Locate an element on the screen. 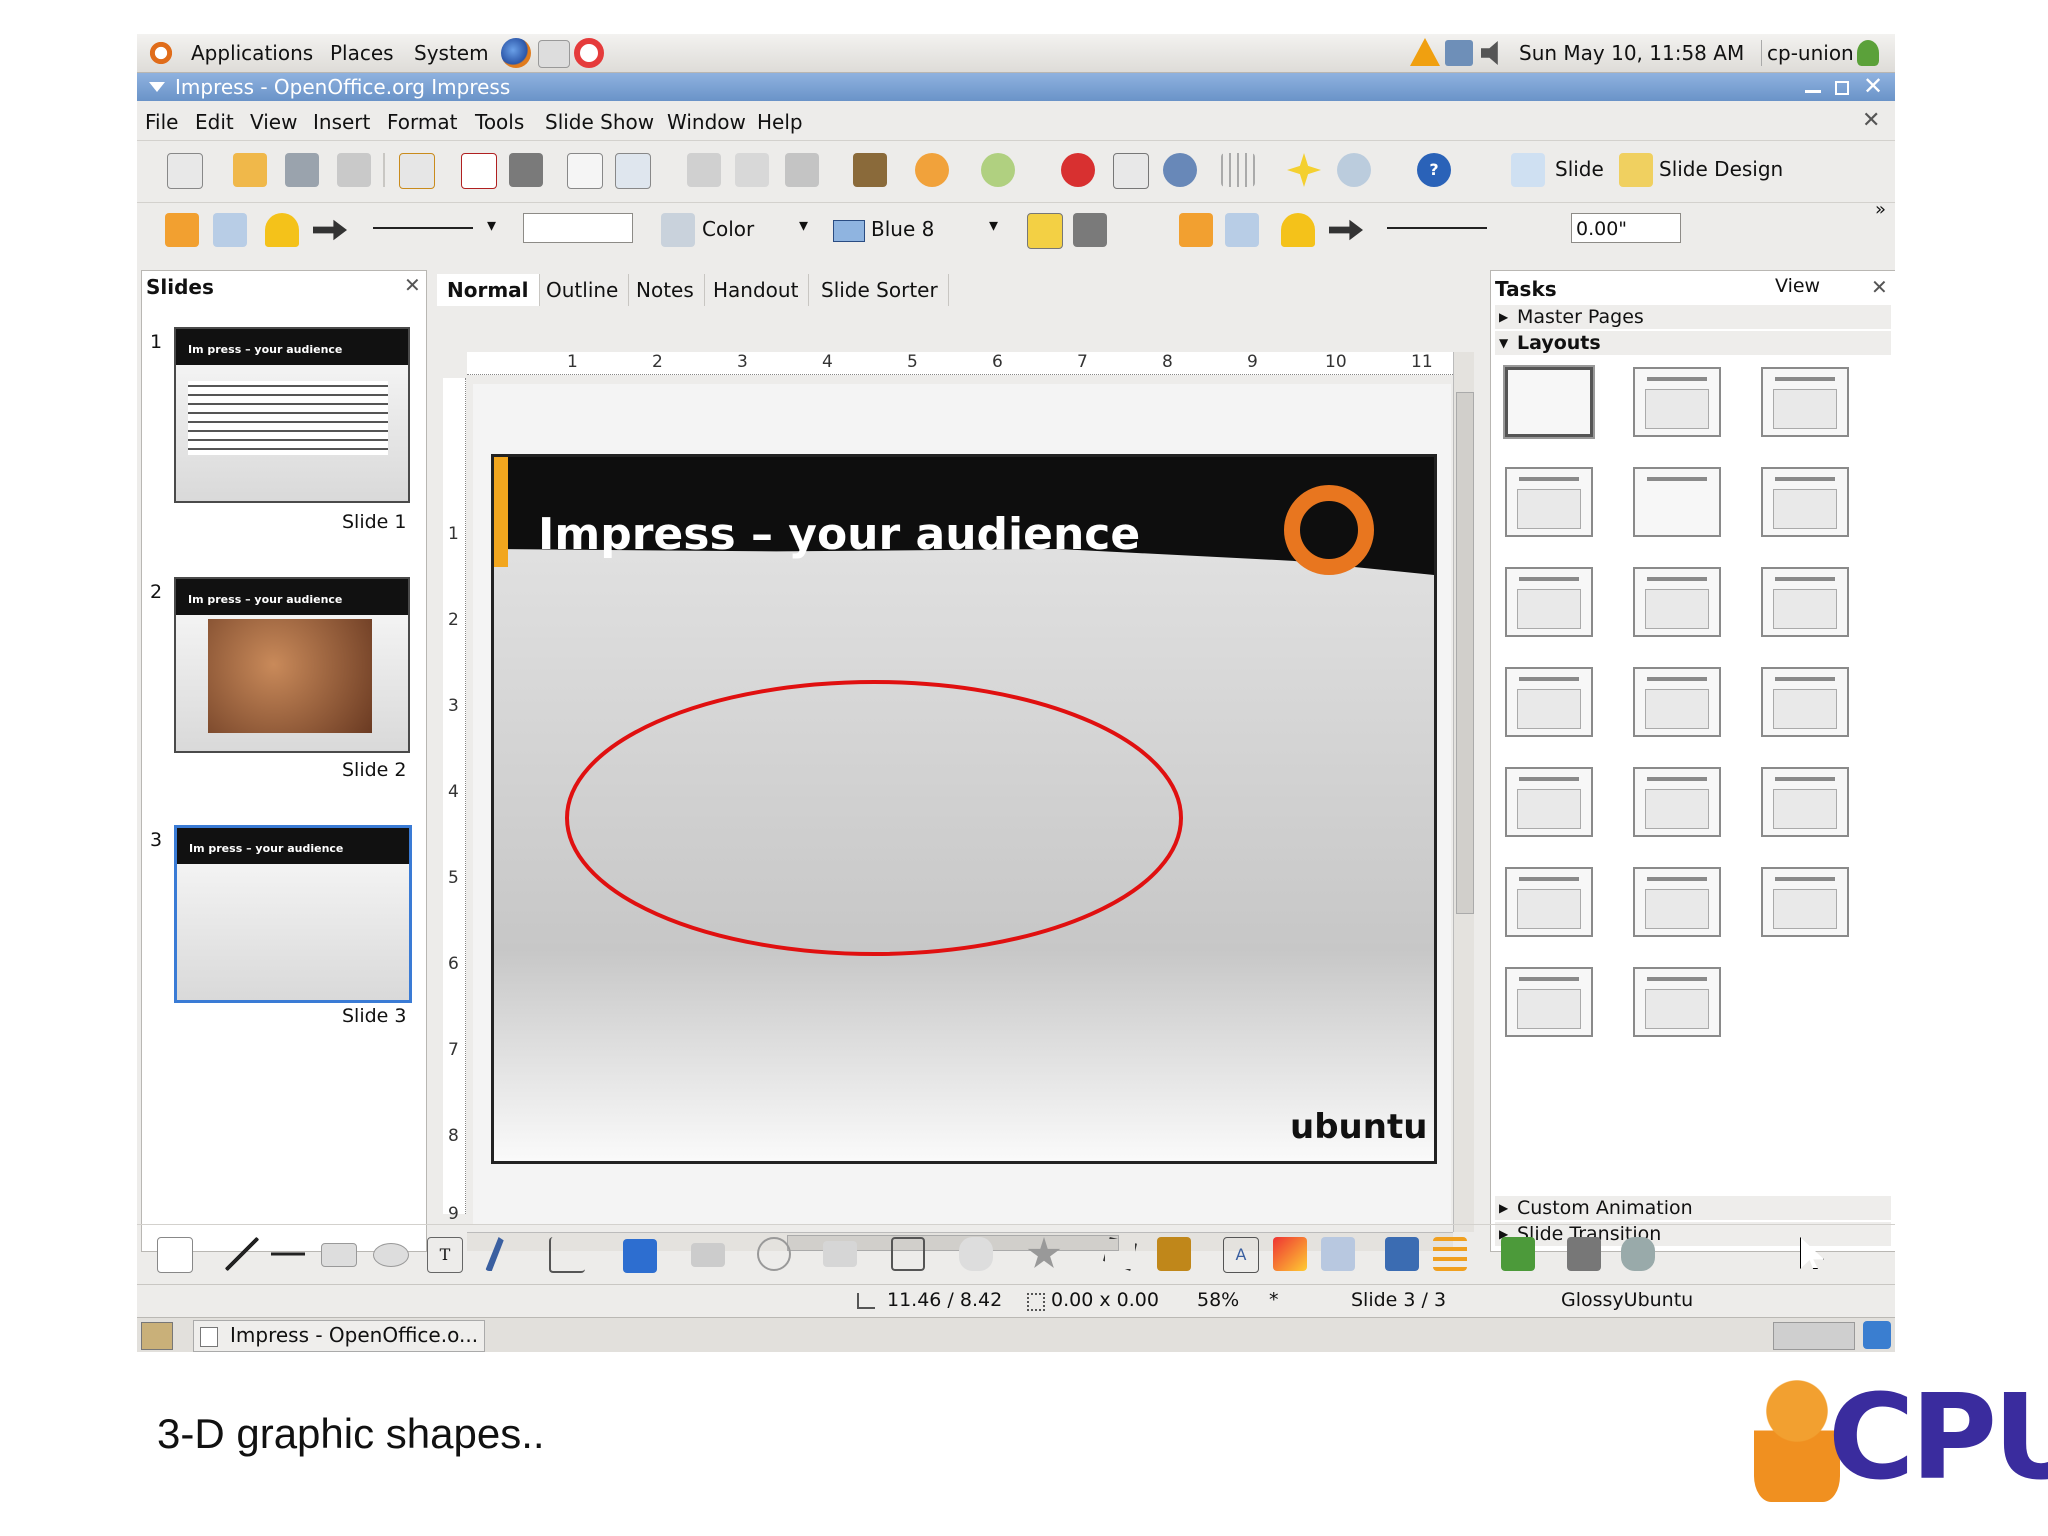  area-color-swatch is located at coordinates (849, 231).